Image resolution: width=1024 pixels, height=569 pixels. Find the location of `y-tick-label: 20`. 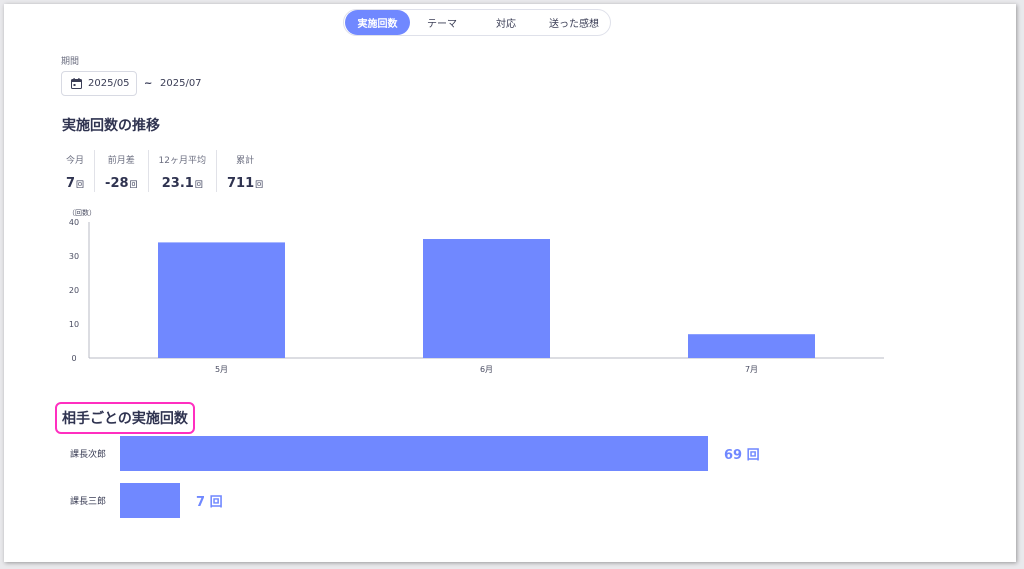

y-tick-label: 20 is located at coordinates (74, 290).